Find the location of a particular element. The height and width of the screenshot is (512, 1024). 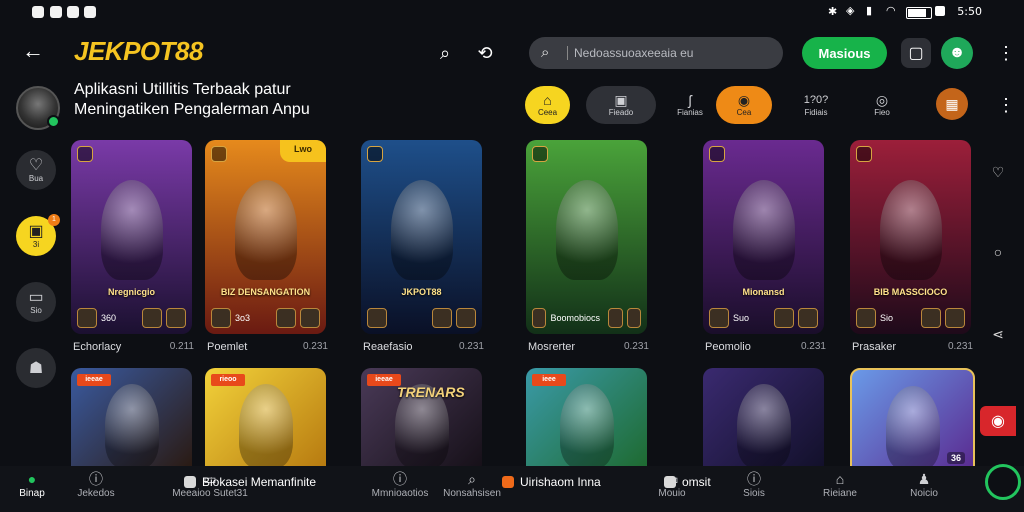

profile-avatar is located at coordinates (38, 108).